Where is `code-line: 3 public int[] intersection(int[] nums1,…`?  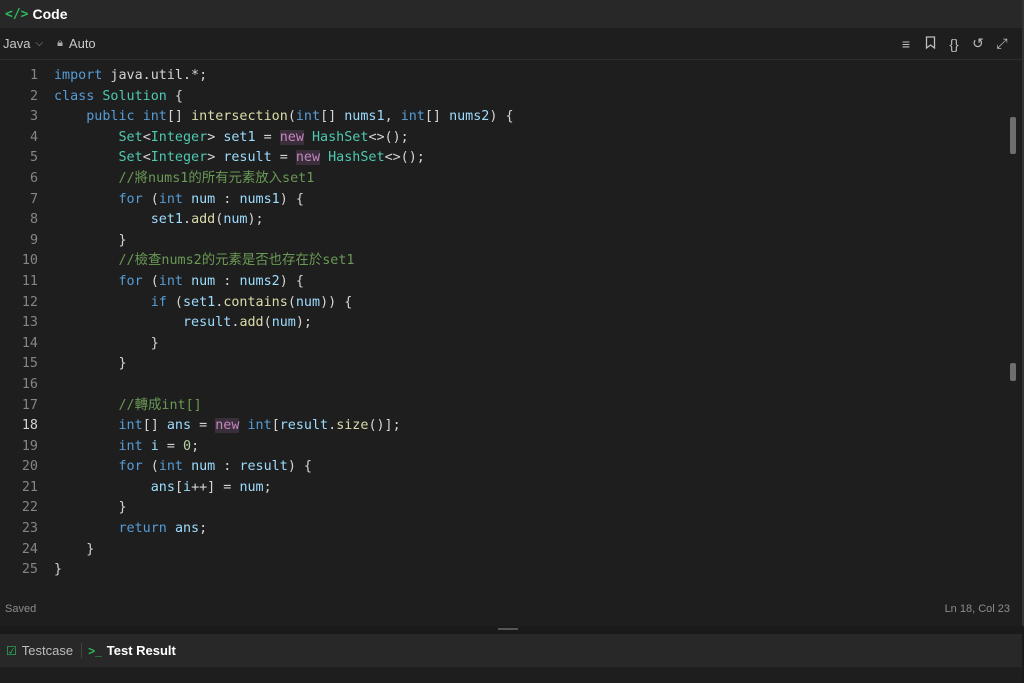
code-line: 3 public int[] intersection(int[] nums1,… is located at coordinates (504, 117).